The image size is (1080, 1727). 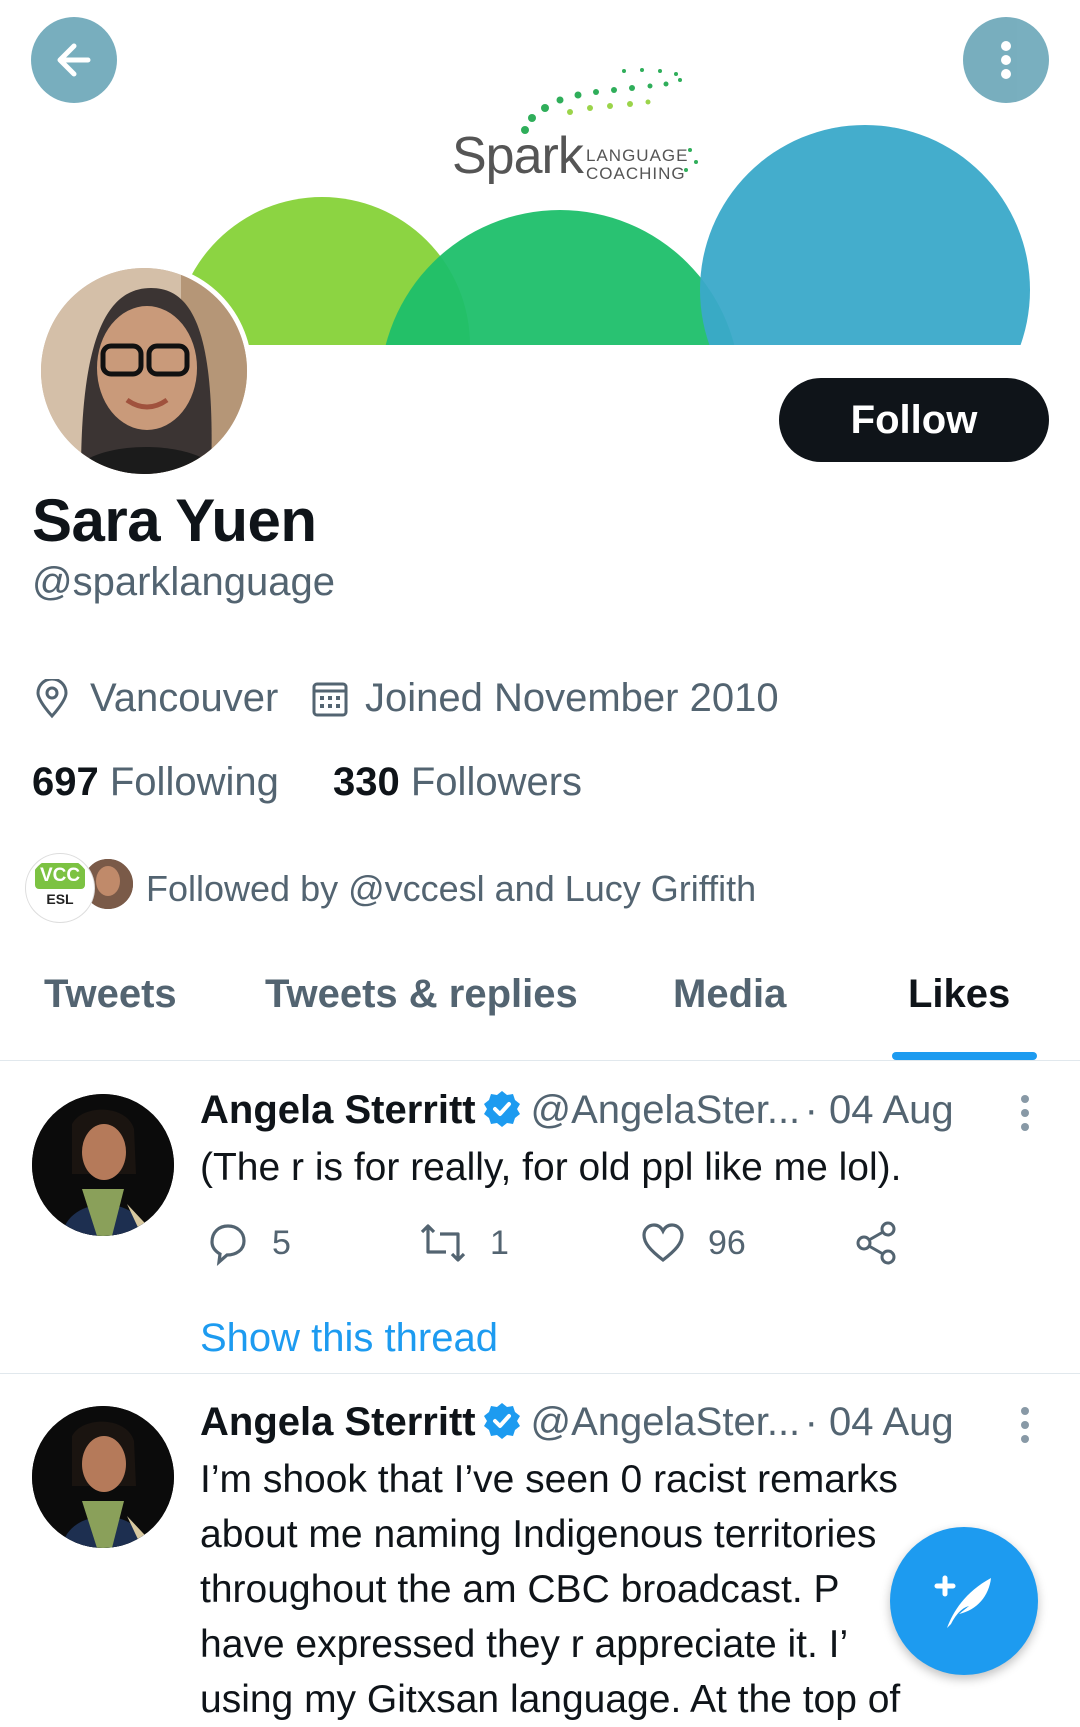 What do you see at coordinates (572, 698) in the screenshot?
I see `joined-text: Joined November 2010` at bounding box center [572, 698].